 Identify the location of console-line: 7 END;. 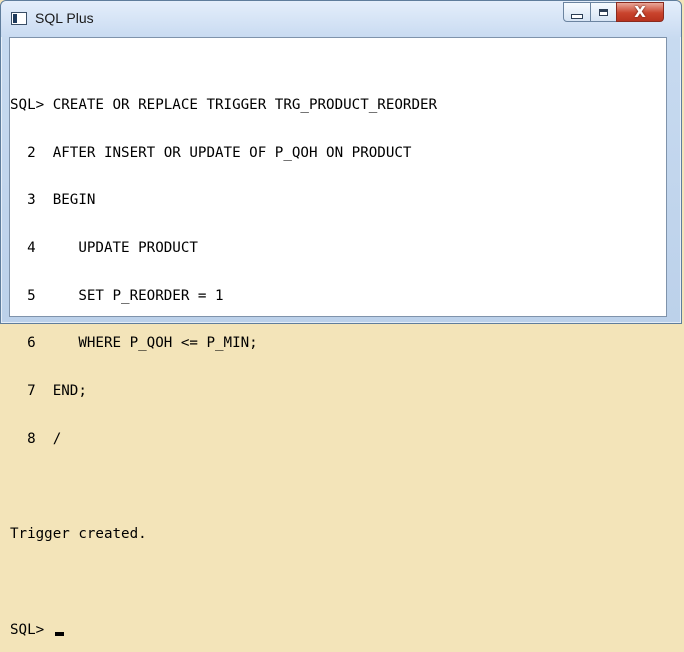
(48, 391).